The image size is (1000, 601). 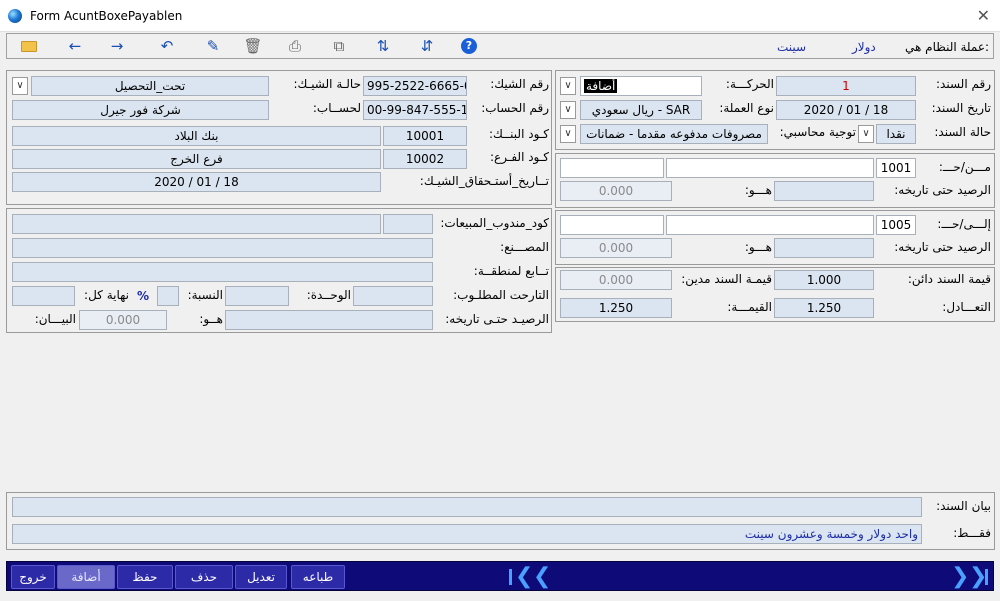 What do you see at coordinates (568, 86) in the screenshot?
I see `movement-dropdown-chevron-icon: ∨` at bounding box center [568, 86].